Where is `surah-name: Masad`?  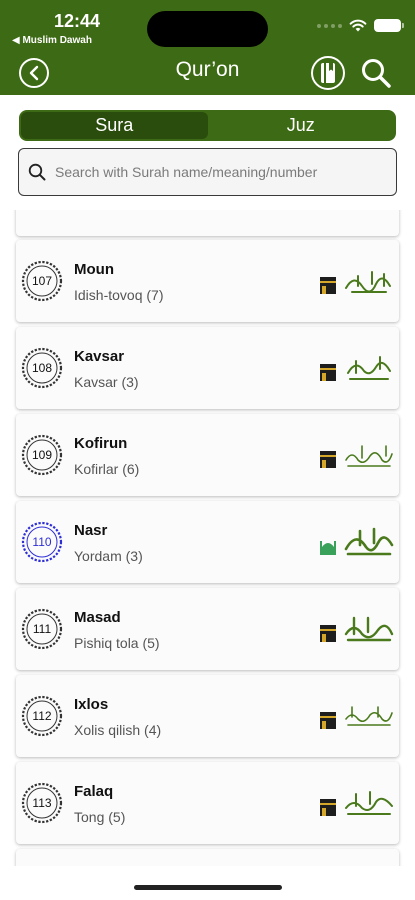 surah-name: Masad is located at coordinates (97, 617).